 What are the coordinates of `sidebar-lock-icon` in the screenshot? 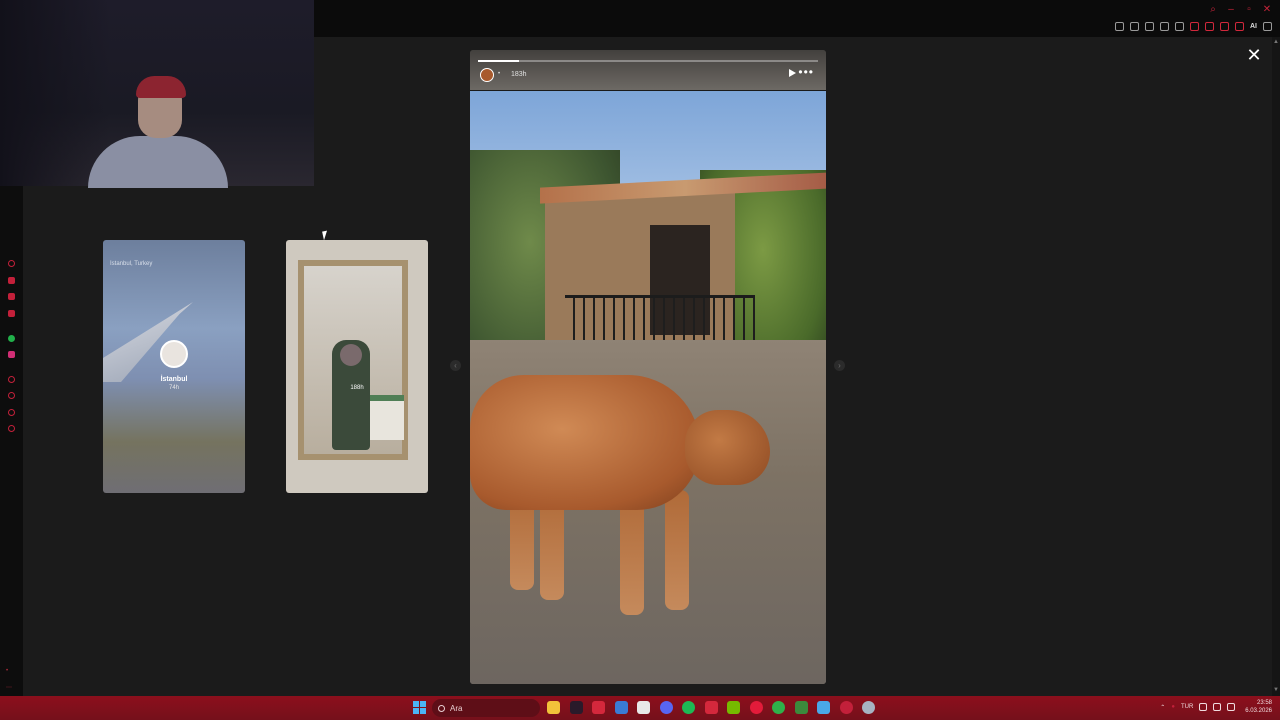 It's located at (11, 280).